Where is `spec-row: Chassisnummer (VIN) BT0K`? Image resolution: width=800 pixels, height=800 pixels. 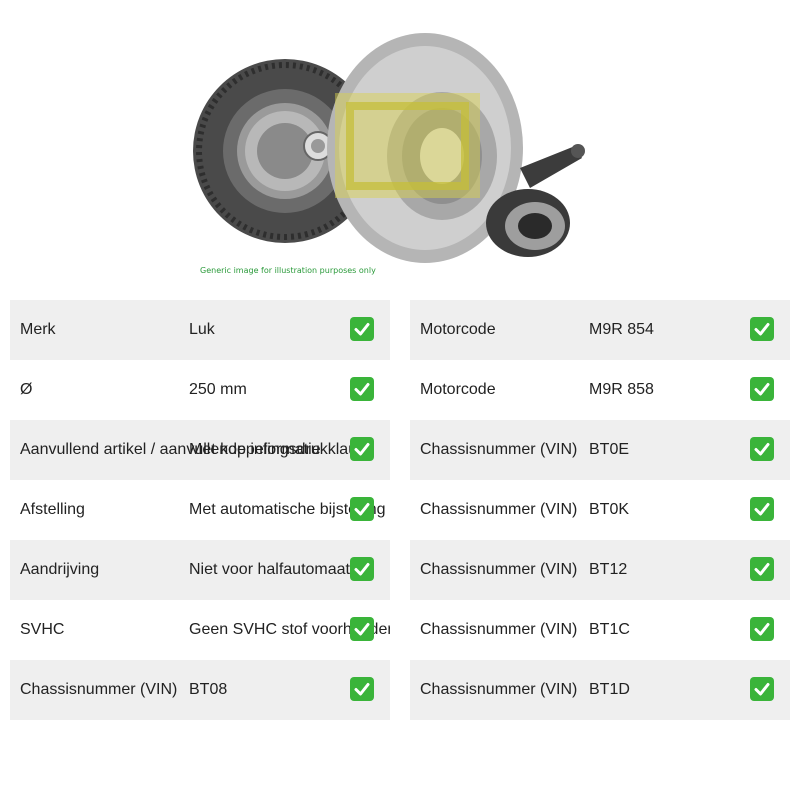
spec-row: Chassisnummer (VIN) BT0K is located at coordinates (600, 510).